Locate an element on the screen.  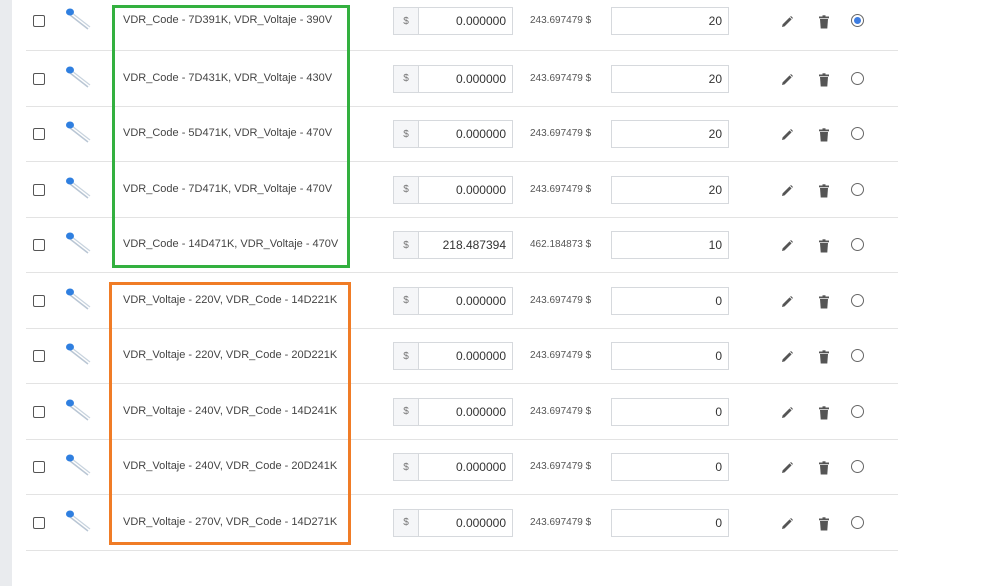
final-price: 462.184873 $ is located at coordinates (561, 245).